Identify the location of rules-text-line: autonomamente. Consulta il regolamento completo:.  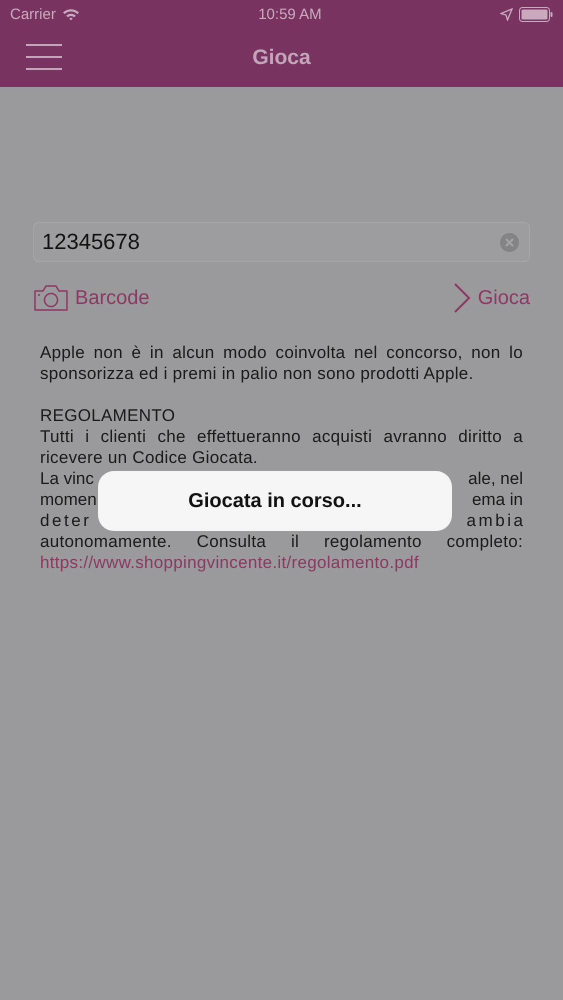
(281, 541).